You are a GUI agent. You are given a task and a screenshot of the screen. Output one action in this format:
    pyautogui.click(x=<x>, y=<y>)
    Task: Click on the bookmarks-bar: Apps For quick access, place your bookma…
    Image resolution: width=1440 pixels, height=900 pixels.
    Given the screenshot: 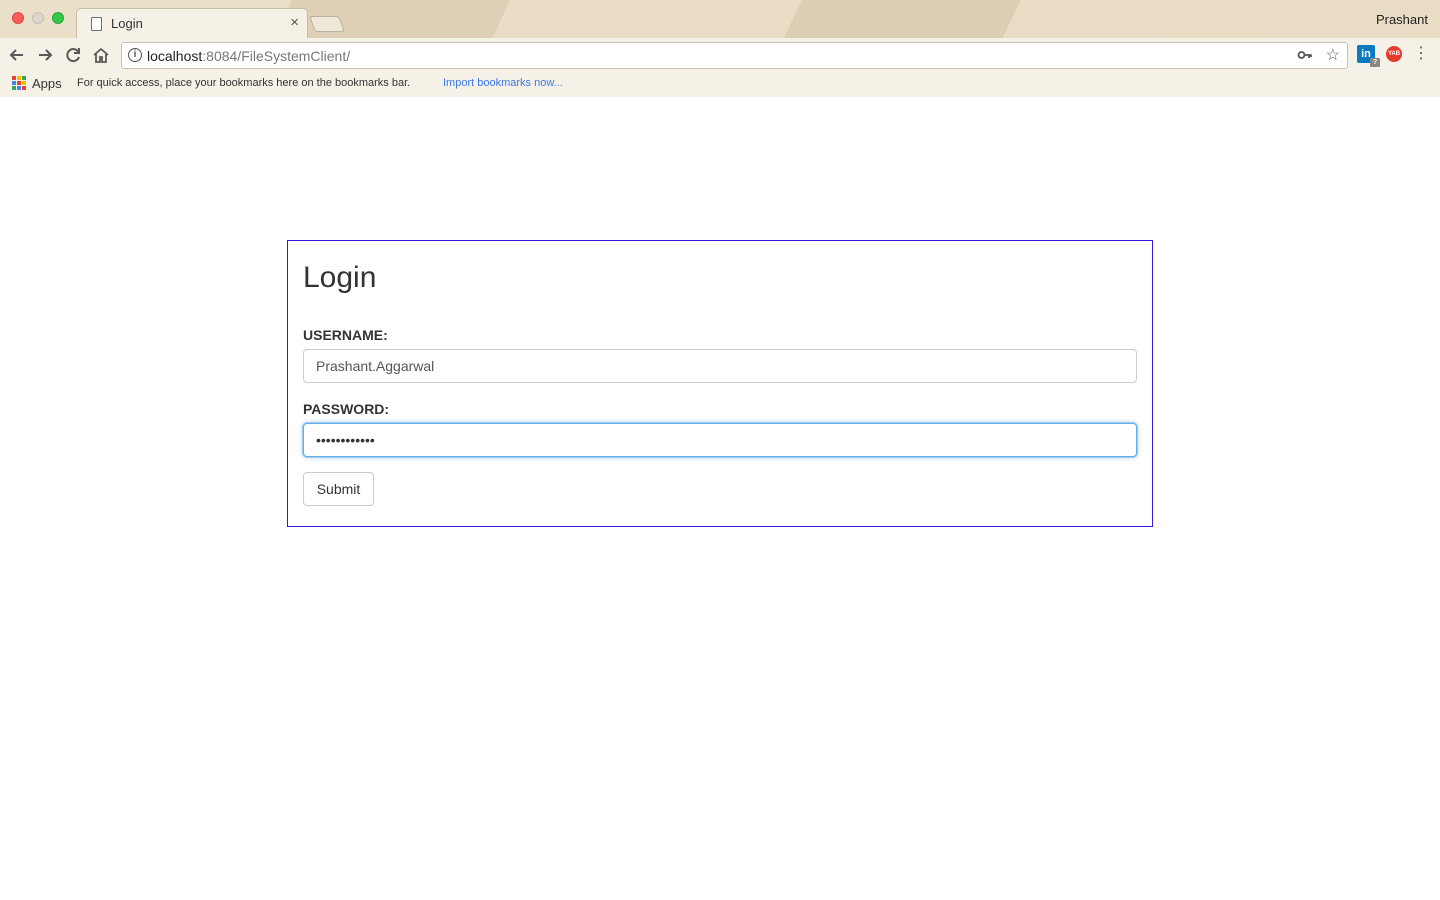 What is the action you would take?
    pyautogui.click(x=720, y=84)
    